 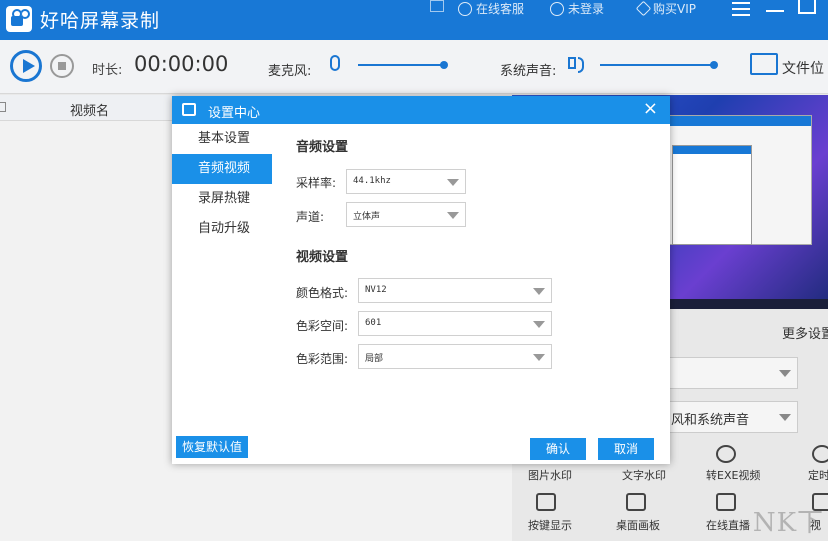 I want to click on sample-rate-select: 44.1khz, so click(x=406, y=181).